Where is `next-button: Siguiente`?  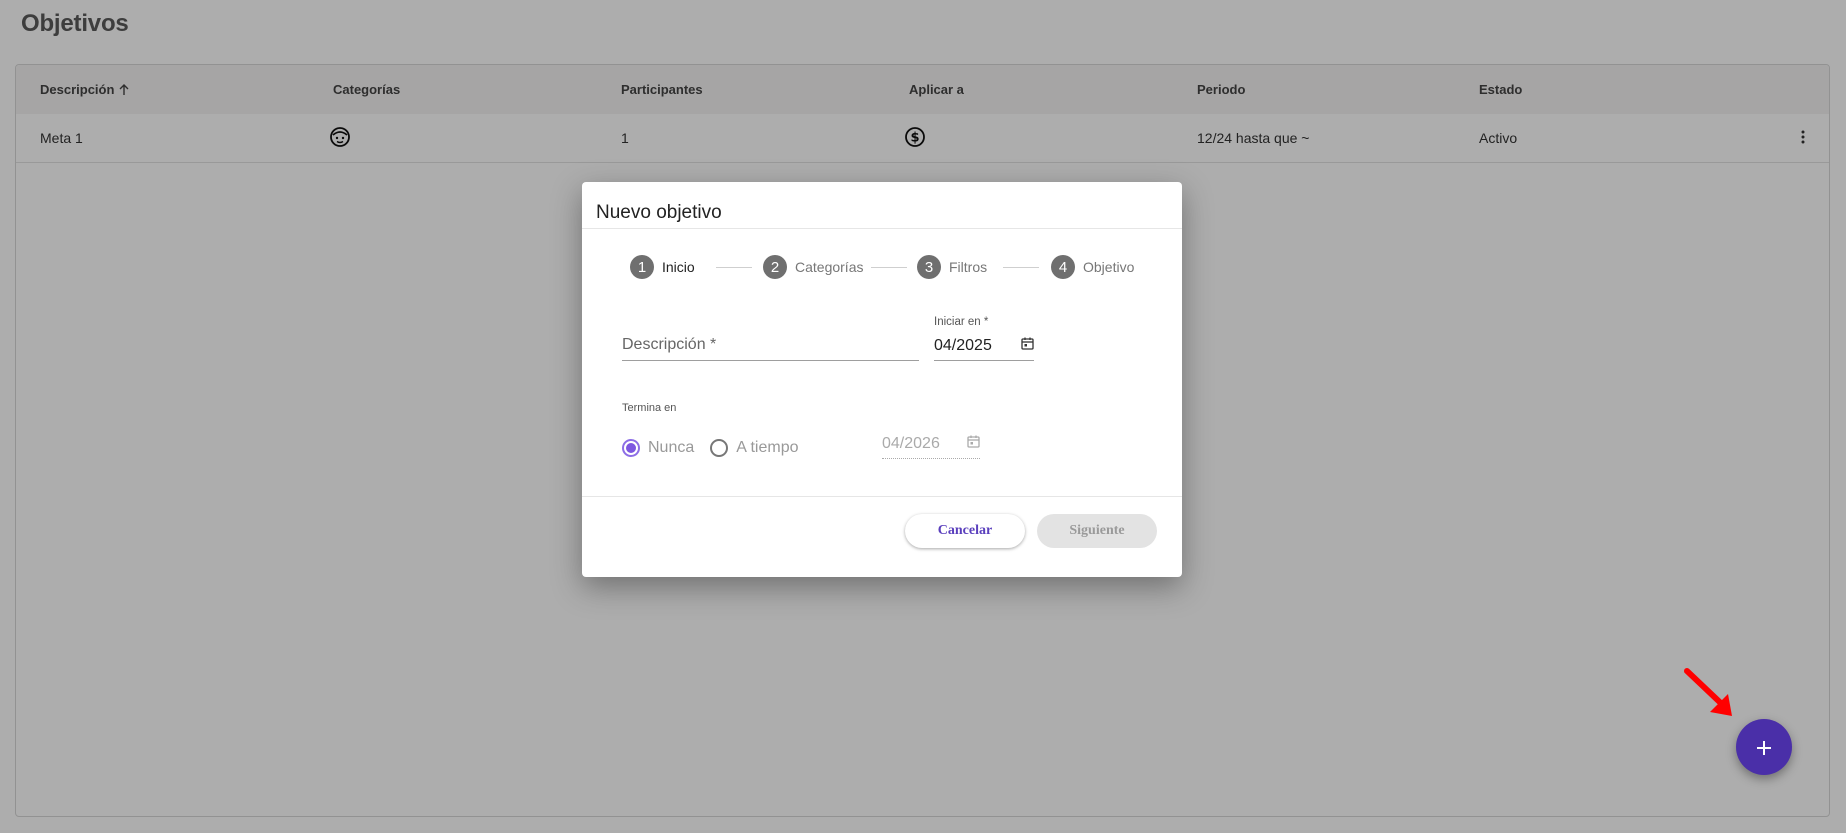
next-button: Siguiente is located at coordinates (1097, 531).